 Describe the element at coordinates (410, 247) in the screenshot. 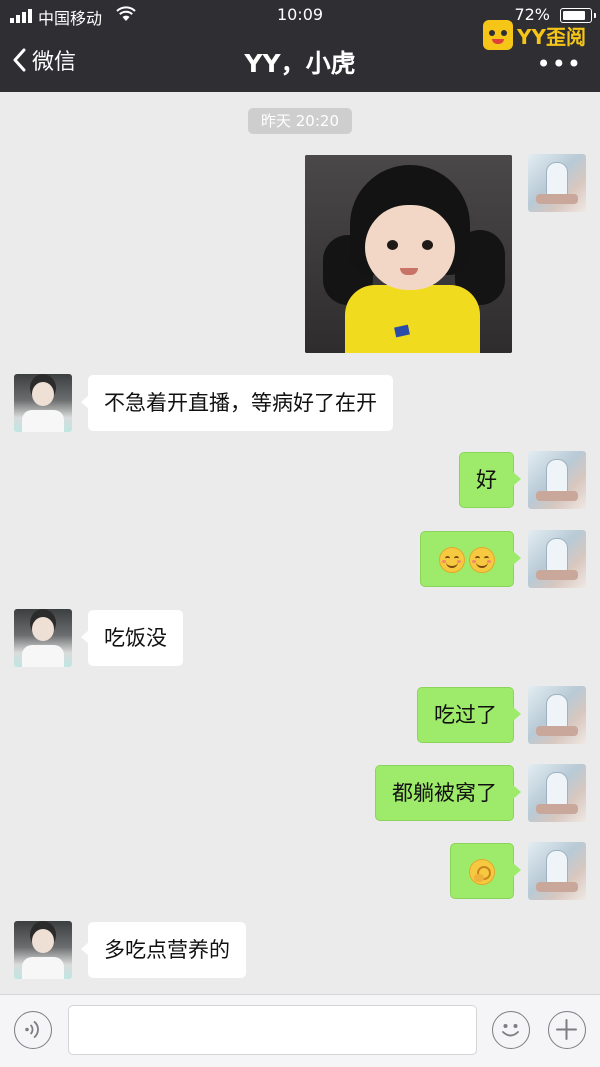

I see `photo-face` at that location.